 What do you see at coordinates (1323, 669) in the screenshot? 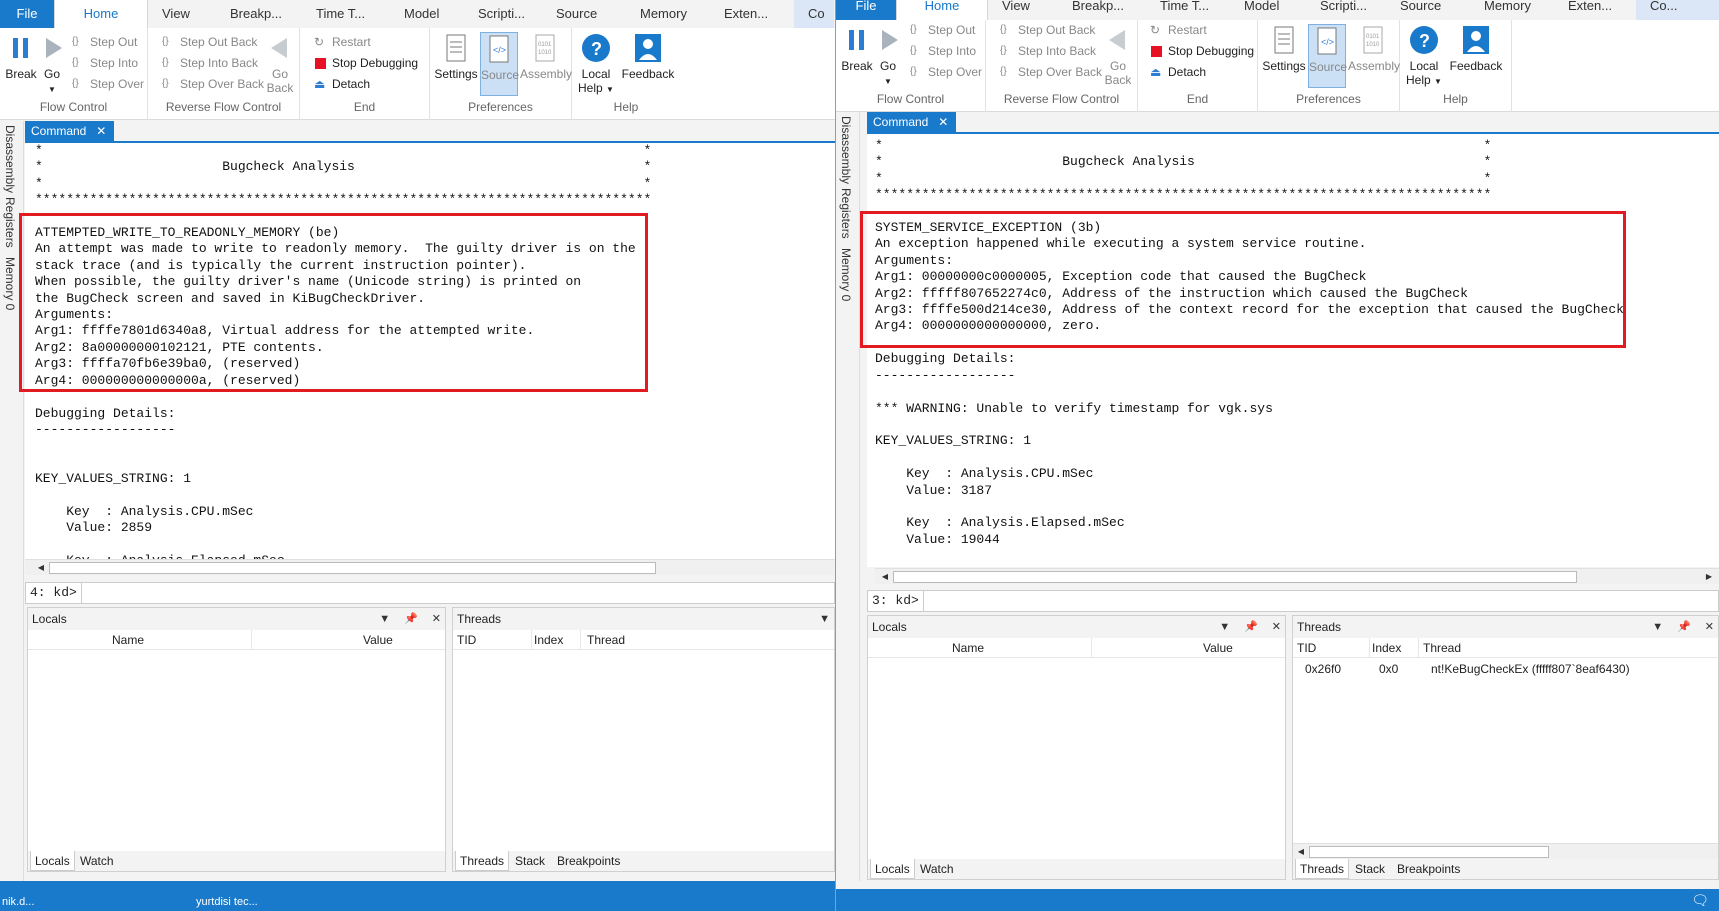
I see `thread-tid: 0x26f0` at bounding box center [1323, 669].